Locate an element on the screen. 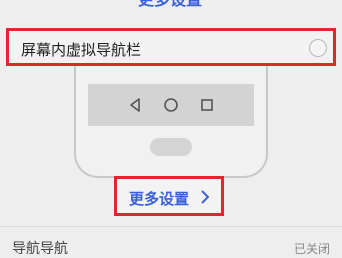 The width and height of the screenshot is (342, 258). bottom-row-value: 已关闭 is located at coordinates (311, 249).